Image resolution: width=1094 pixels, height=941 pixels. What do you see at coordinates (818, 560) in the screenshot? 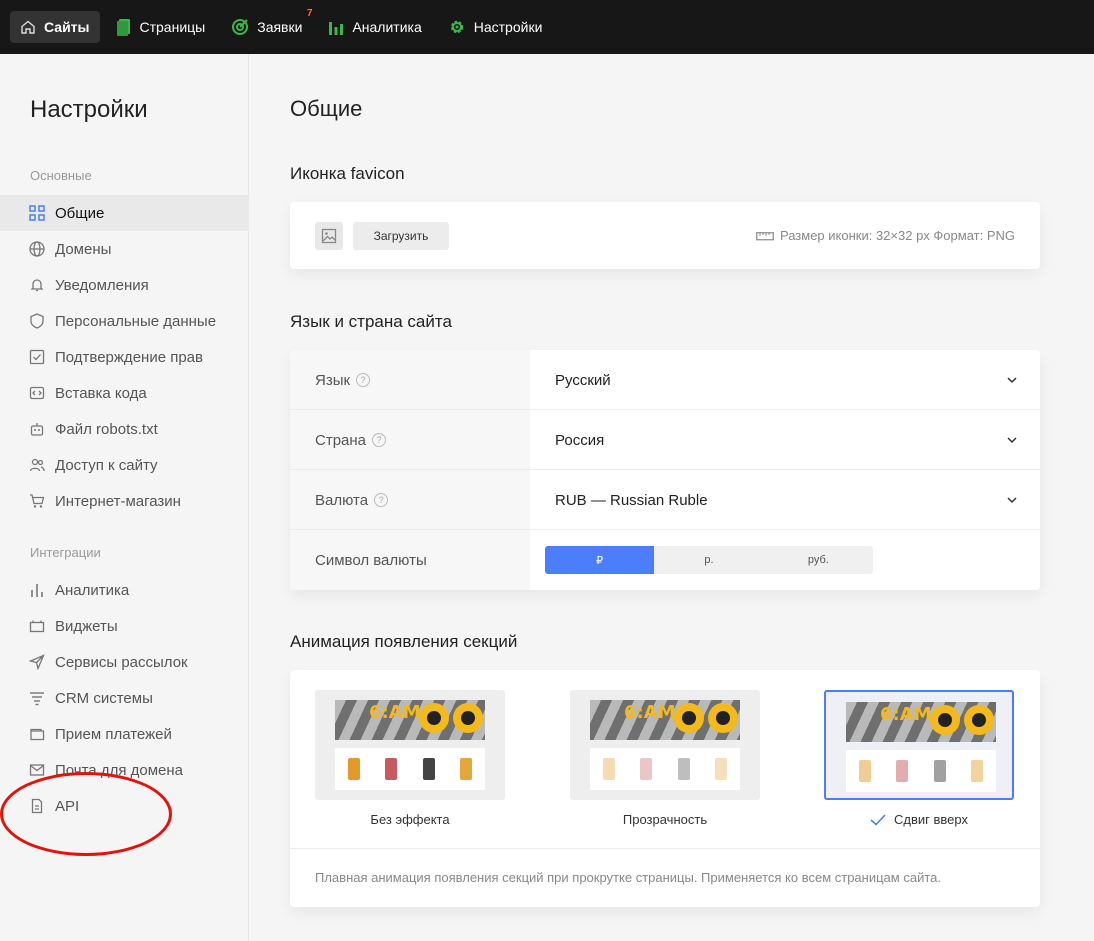
I see `symbol-option-rub: руб.` at bounding box center [818, 560].